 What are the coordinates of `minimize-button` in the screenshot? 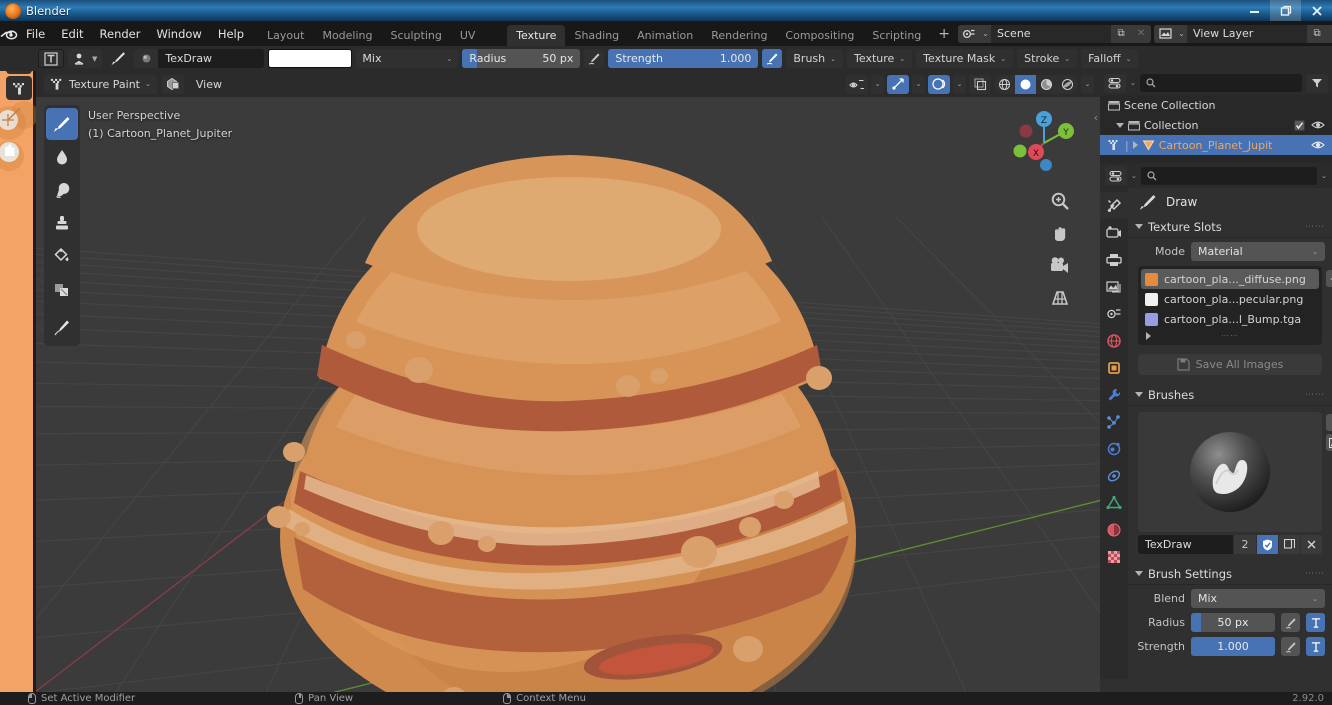 It's located at (1254, 10).